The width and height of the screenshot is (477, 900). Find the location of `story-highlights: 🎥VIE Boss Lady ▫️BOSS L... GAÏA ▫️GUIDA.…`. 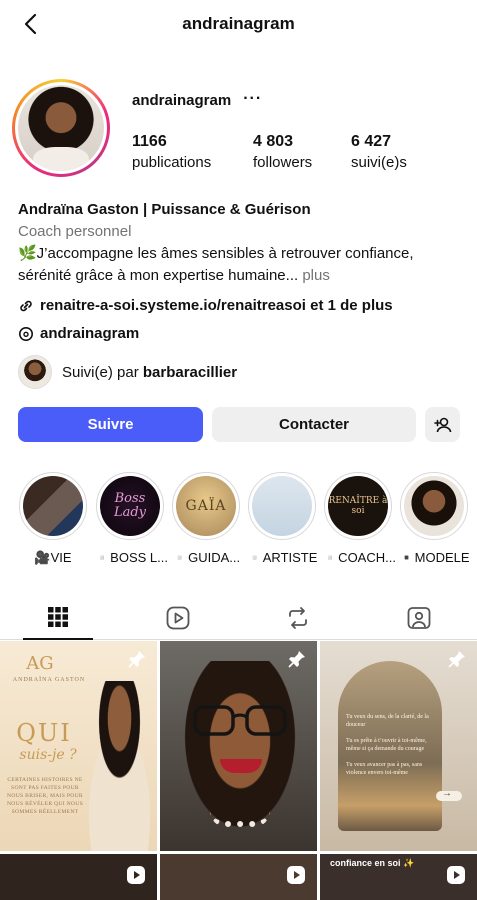

story-highlights: 🎥VIE Boss Lady ▫️BOSS L... GAÏA ▫️GUIDA.… is located at coordinates (238, 522).